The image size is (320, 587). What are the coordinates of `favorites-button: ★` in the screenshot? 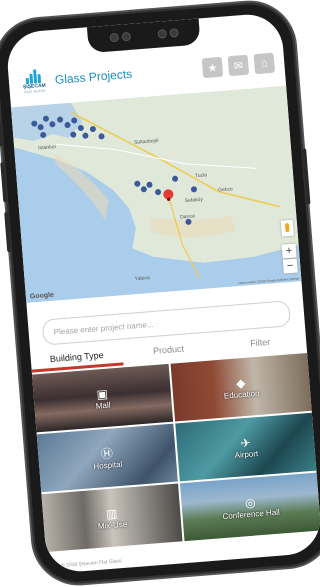 It's located at (212, 67).